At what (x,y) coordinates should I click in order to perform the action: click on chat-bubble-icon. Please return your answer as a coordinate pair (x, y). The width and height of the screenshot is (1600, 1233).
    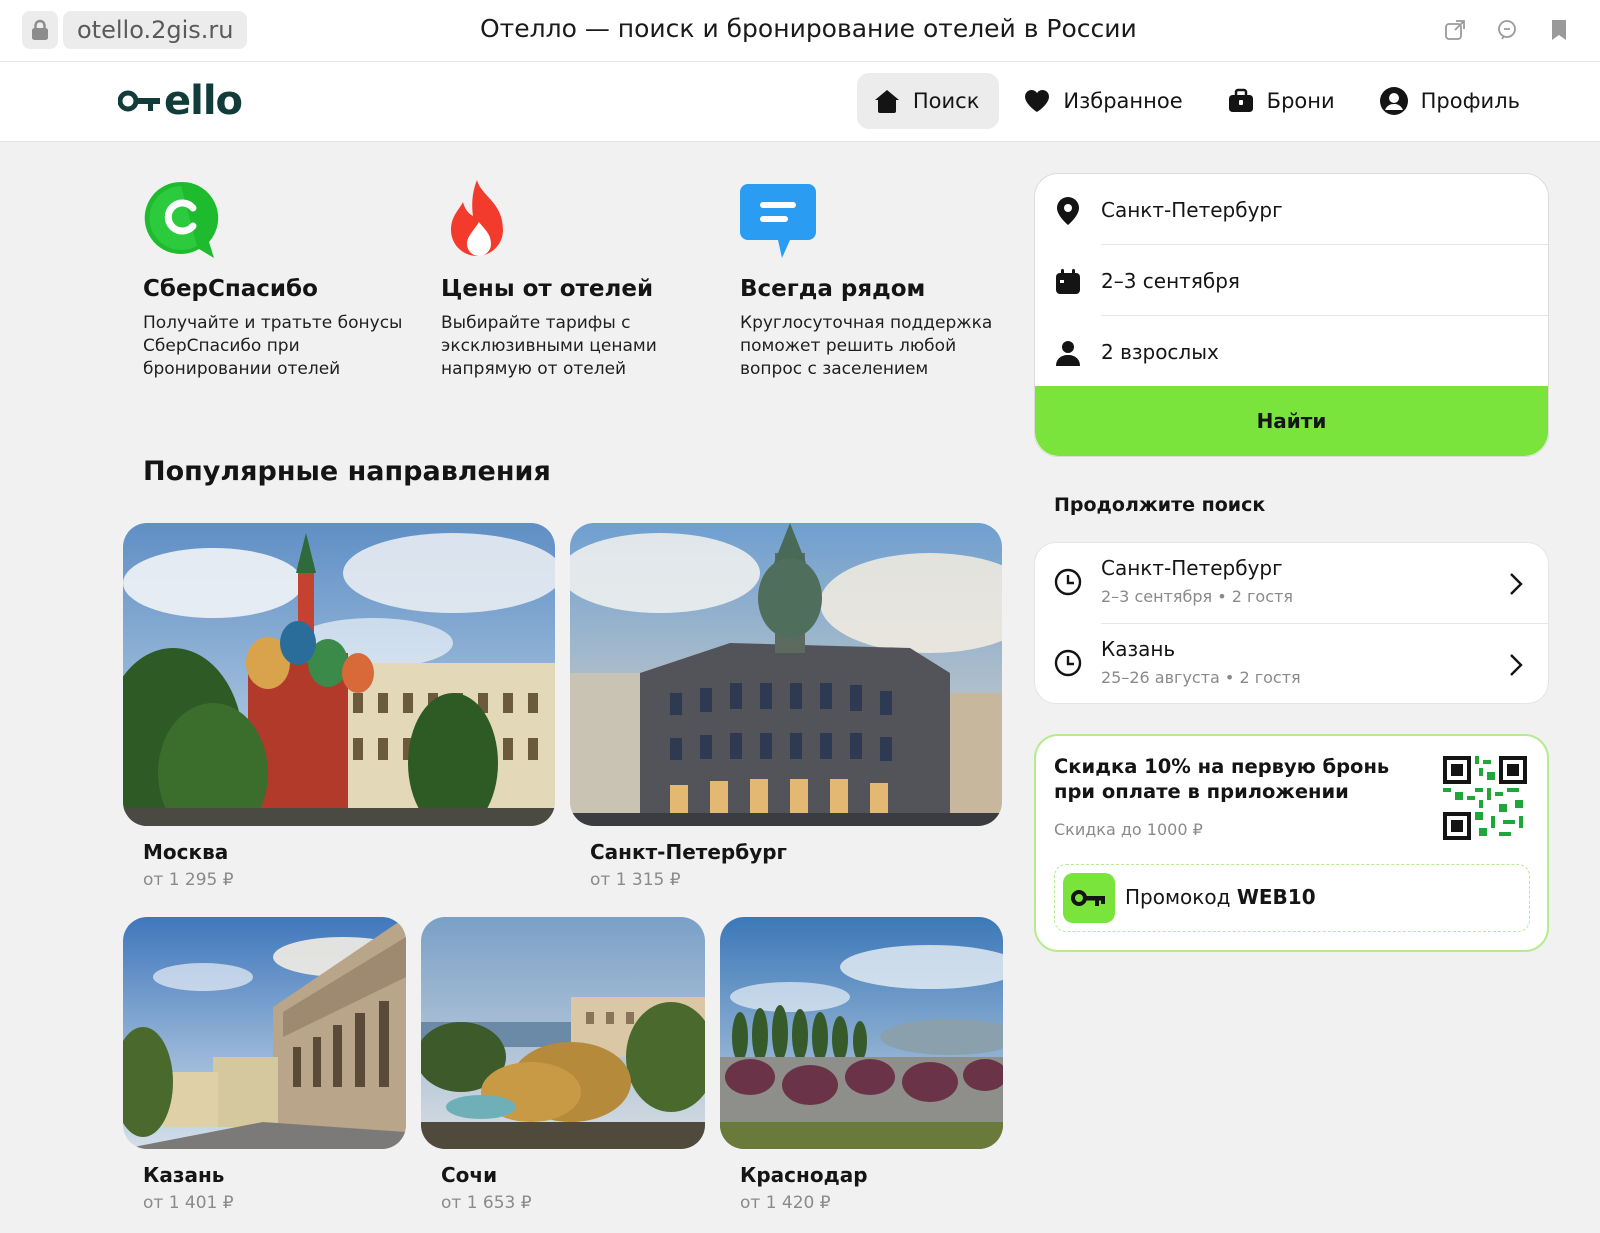
    Looking at the image, I should click on (778, 221).